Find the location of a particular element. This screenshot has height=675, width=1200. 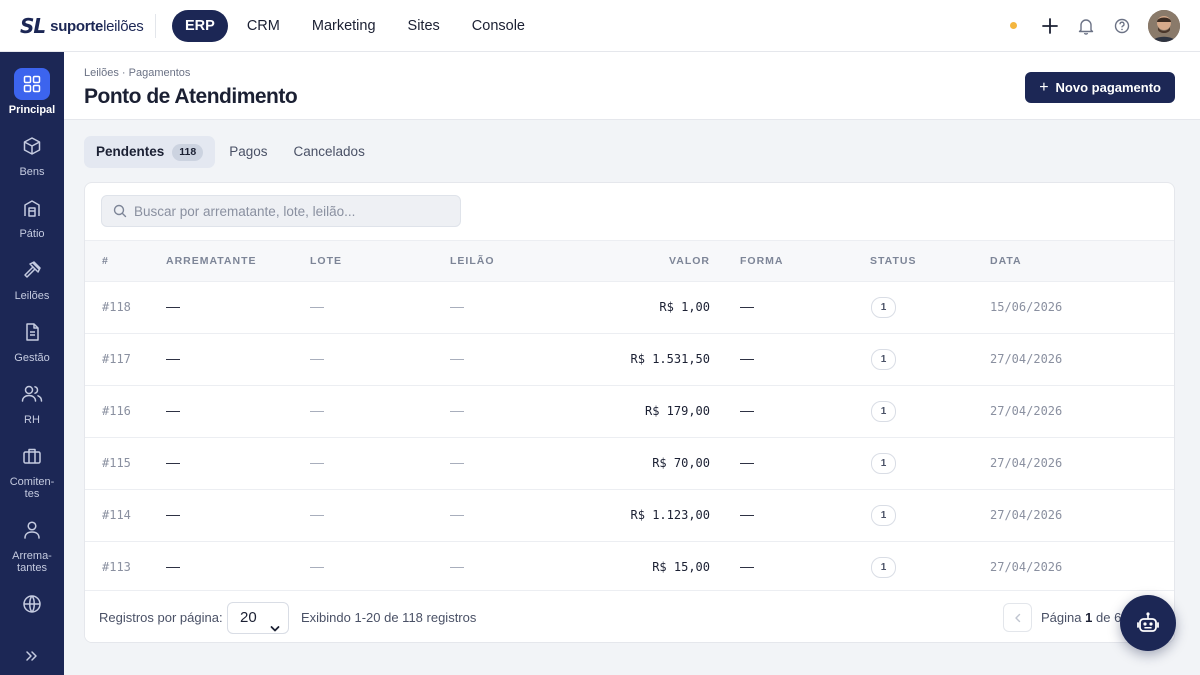

robot-icon is located at coordinates (1148, 622).